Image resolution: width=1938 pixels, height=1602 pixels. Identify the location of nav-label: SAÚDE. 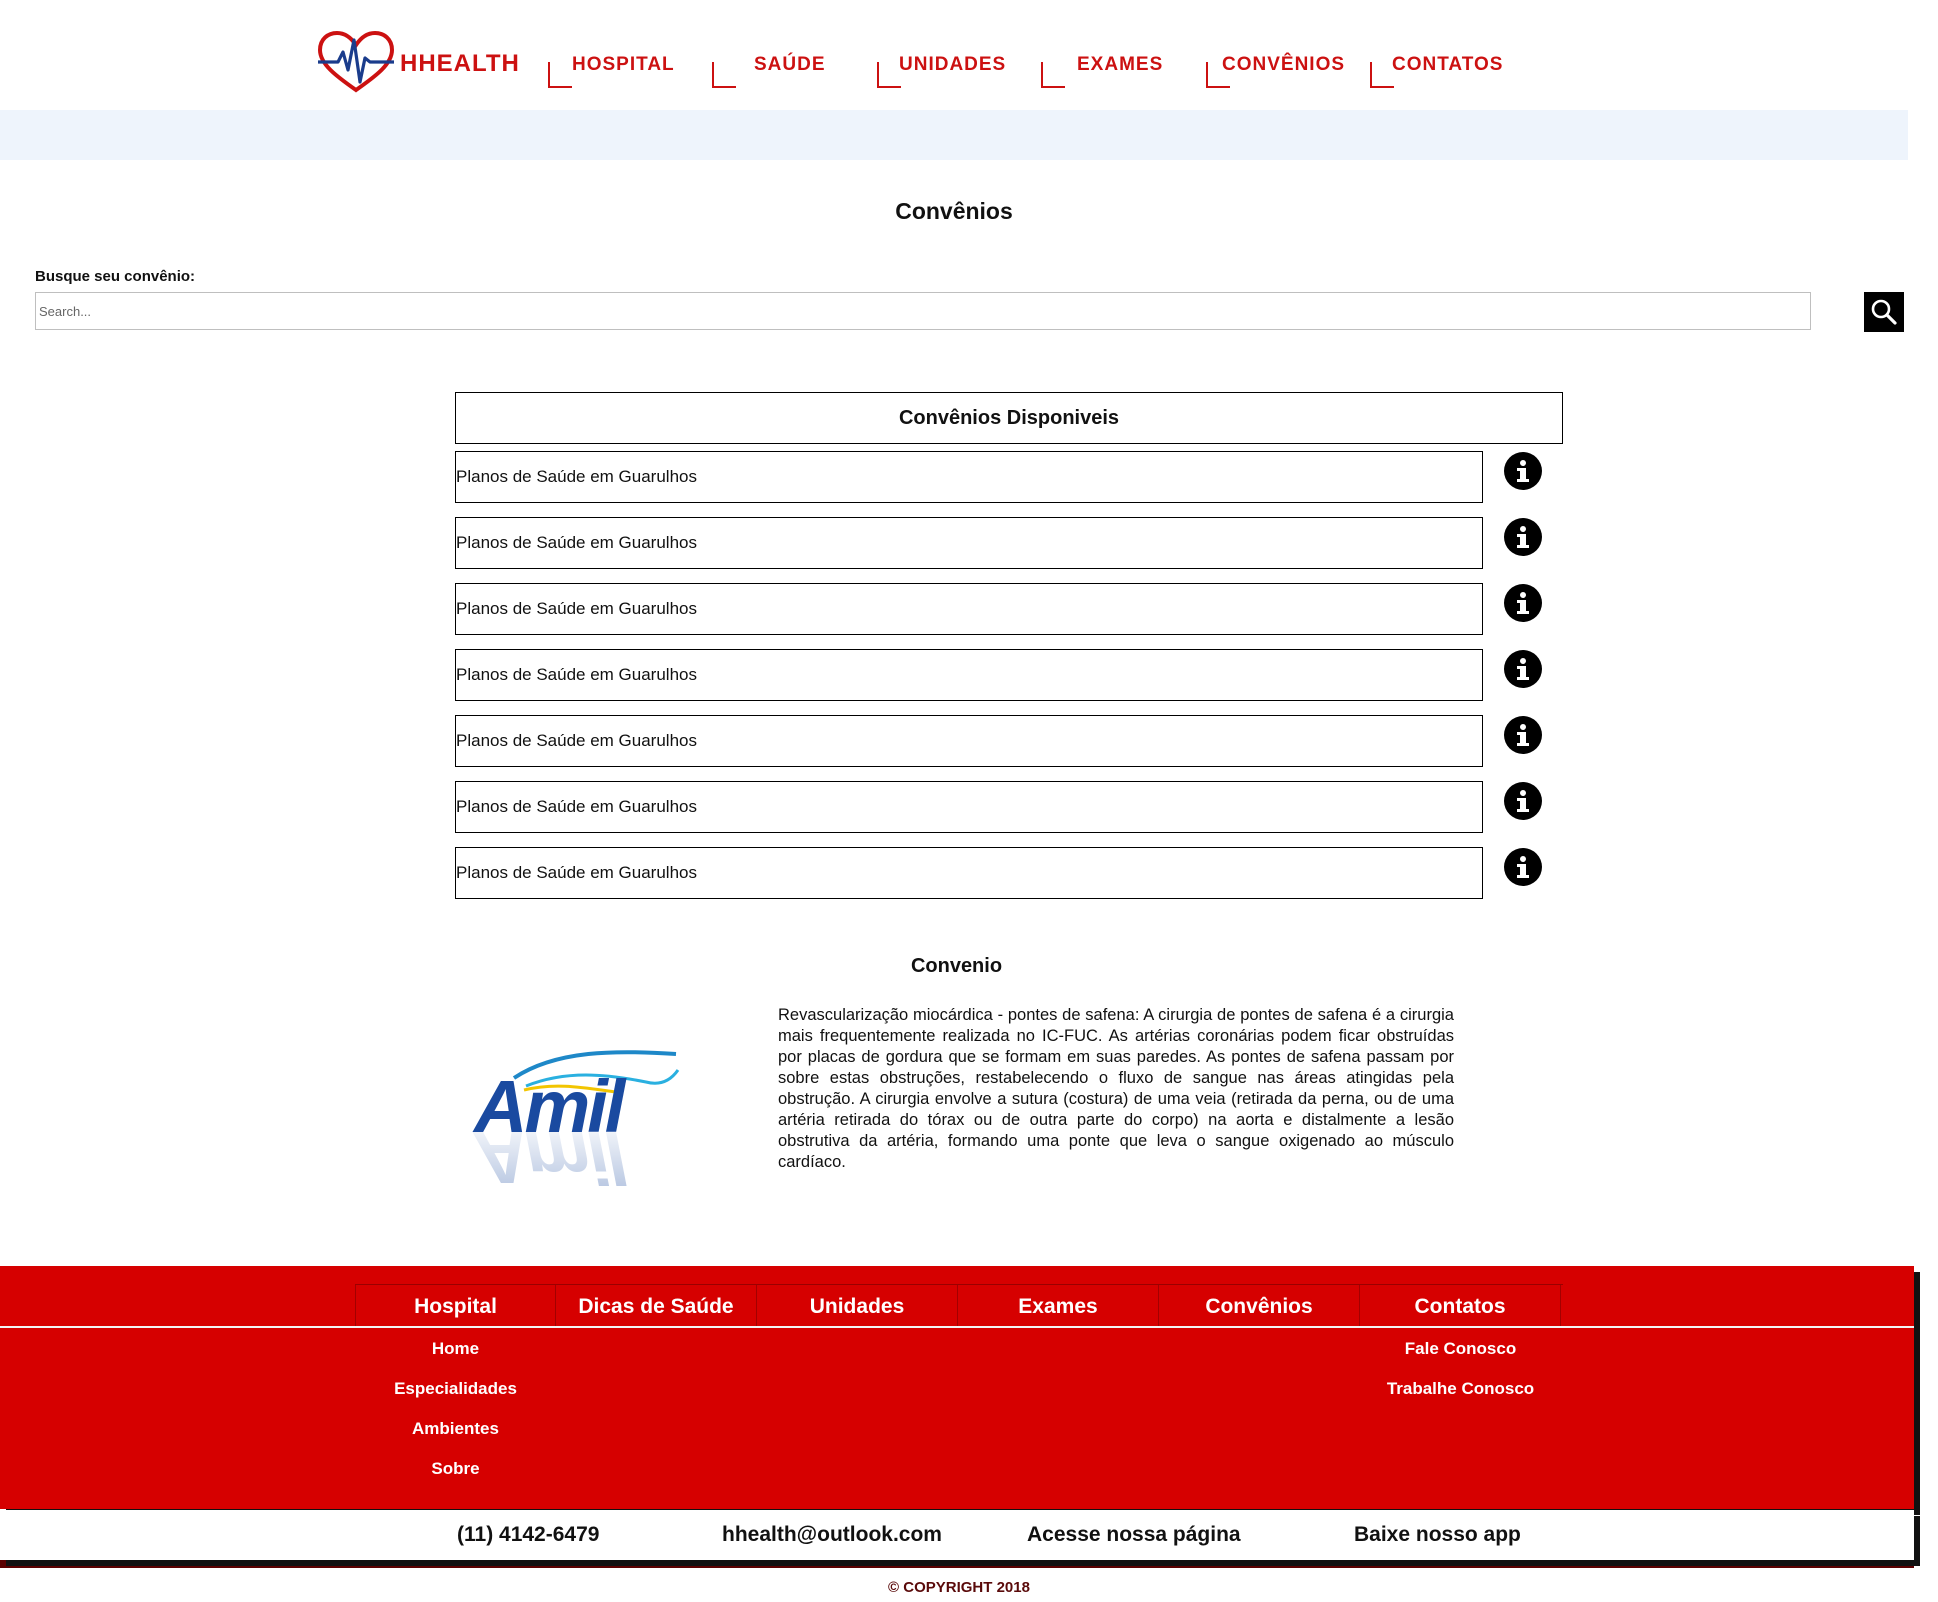
(790, 64).